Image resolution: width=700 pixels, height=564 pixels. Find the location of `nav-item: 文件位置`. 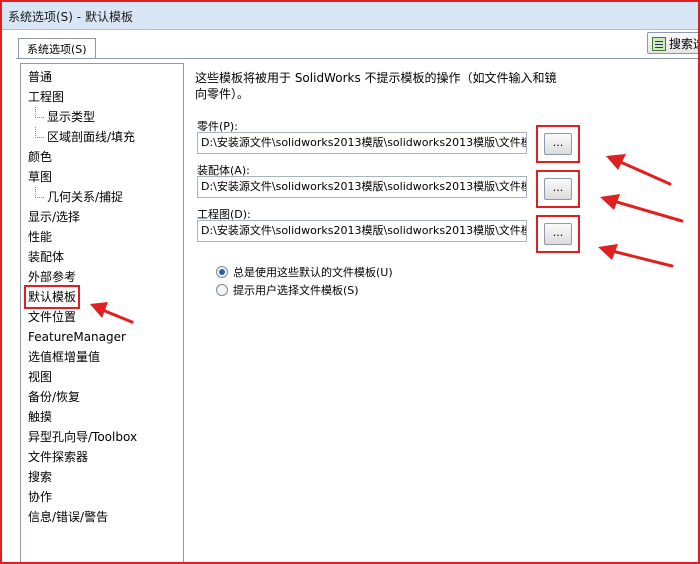

nav-item: 文件位置 is located at coordinates (52, 317).